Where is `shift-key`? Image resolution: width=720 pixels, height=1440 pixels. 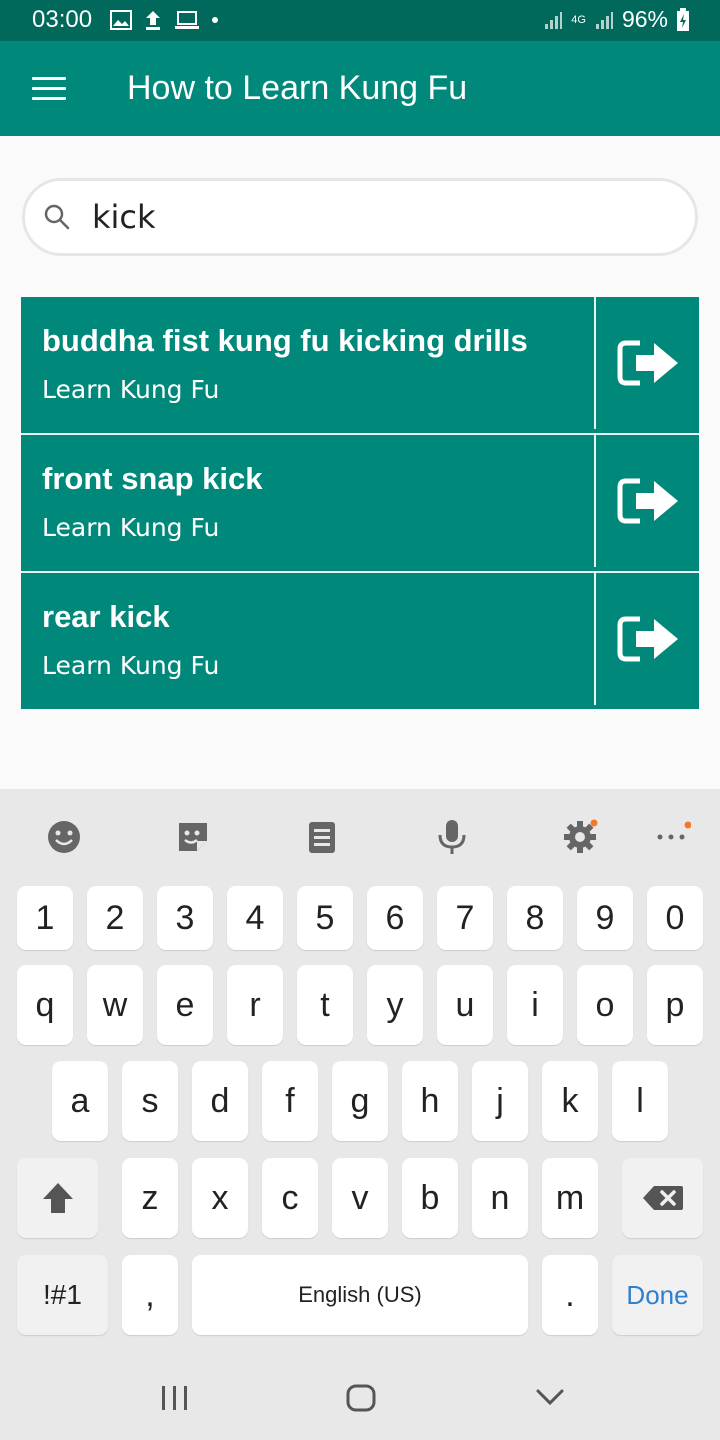 shift-key is located at coordinates (57, 1198).